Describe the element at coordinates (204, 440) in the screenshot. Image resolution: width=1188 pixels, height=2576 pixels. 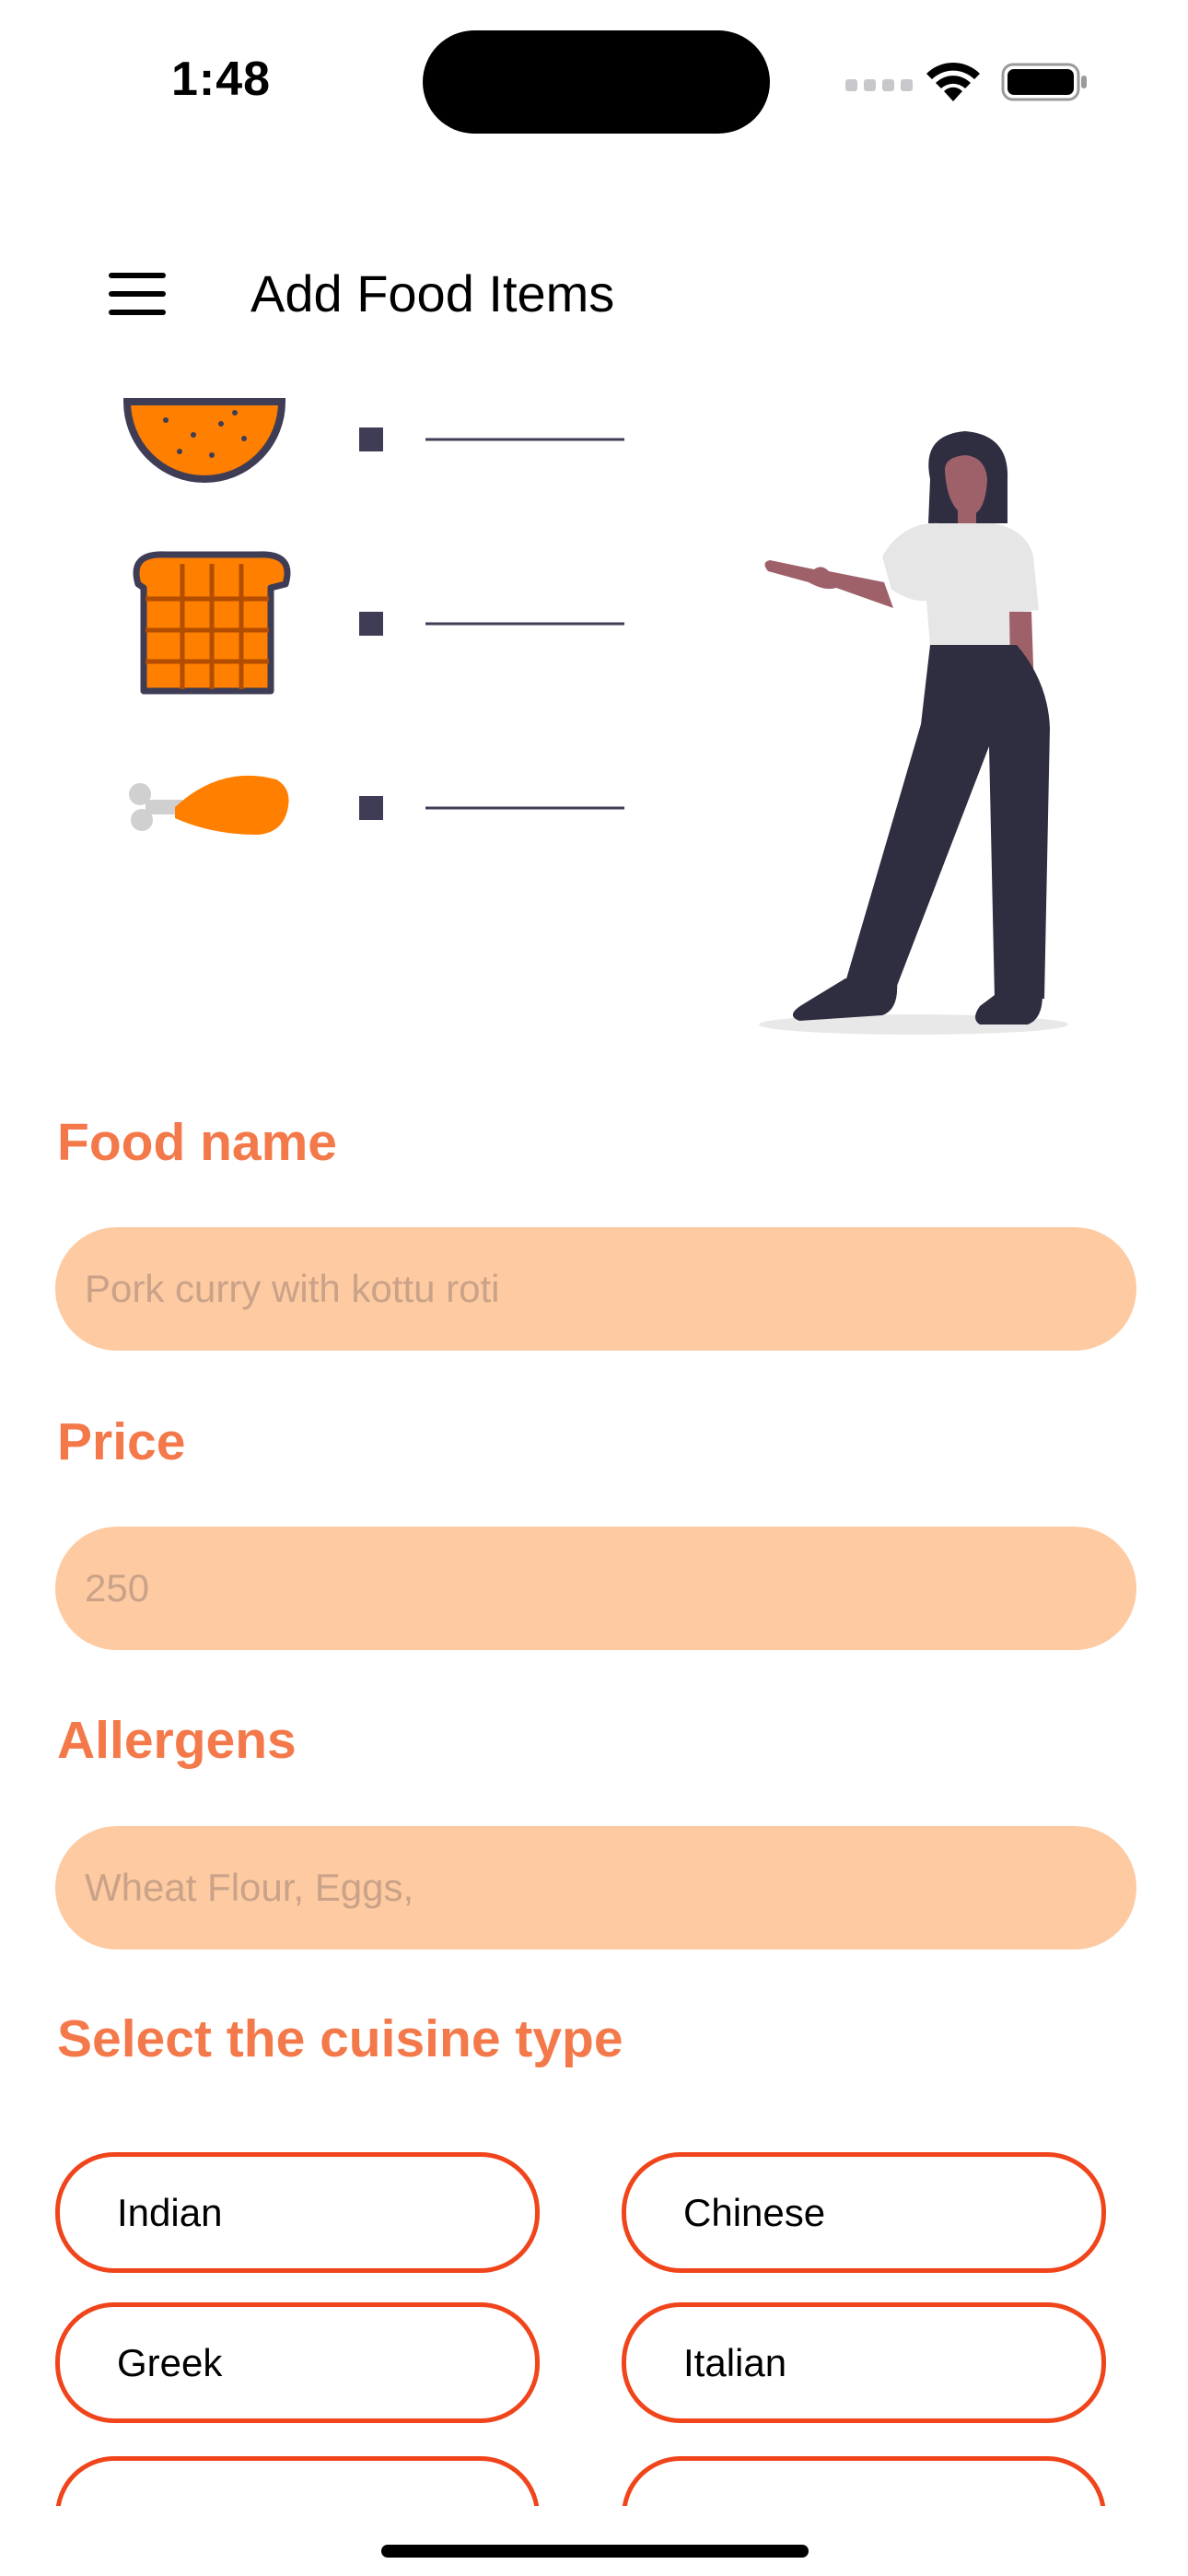
I see `melon-slice-icon` at that location.